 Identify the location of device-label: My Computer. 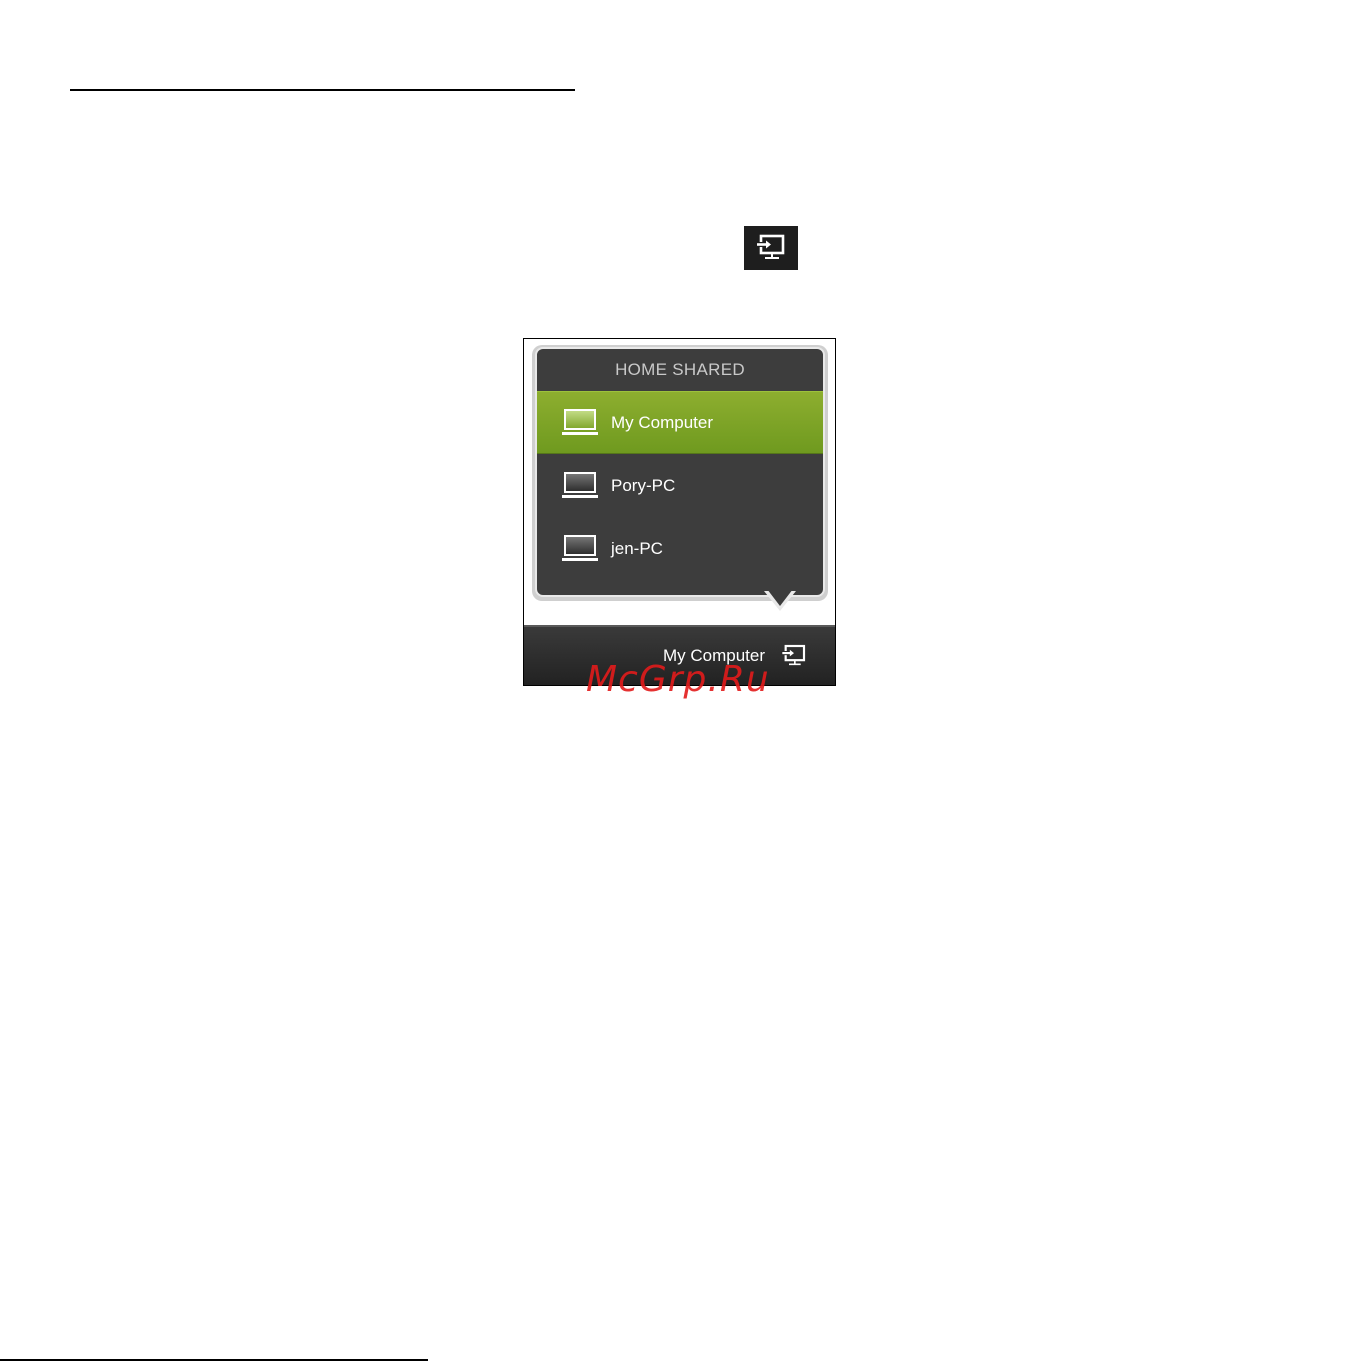
(662, 422).